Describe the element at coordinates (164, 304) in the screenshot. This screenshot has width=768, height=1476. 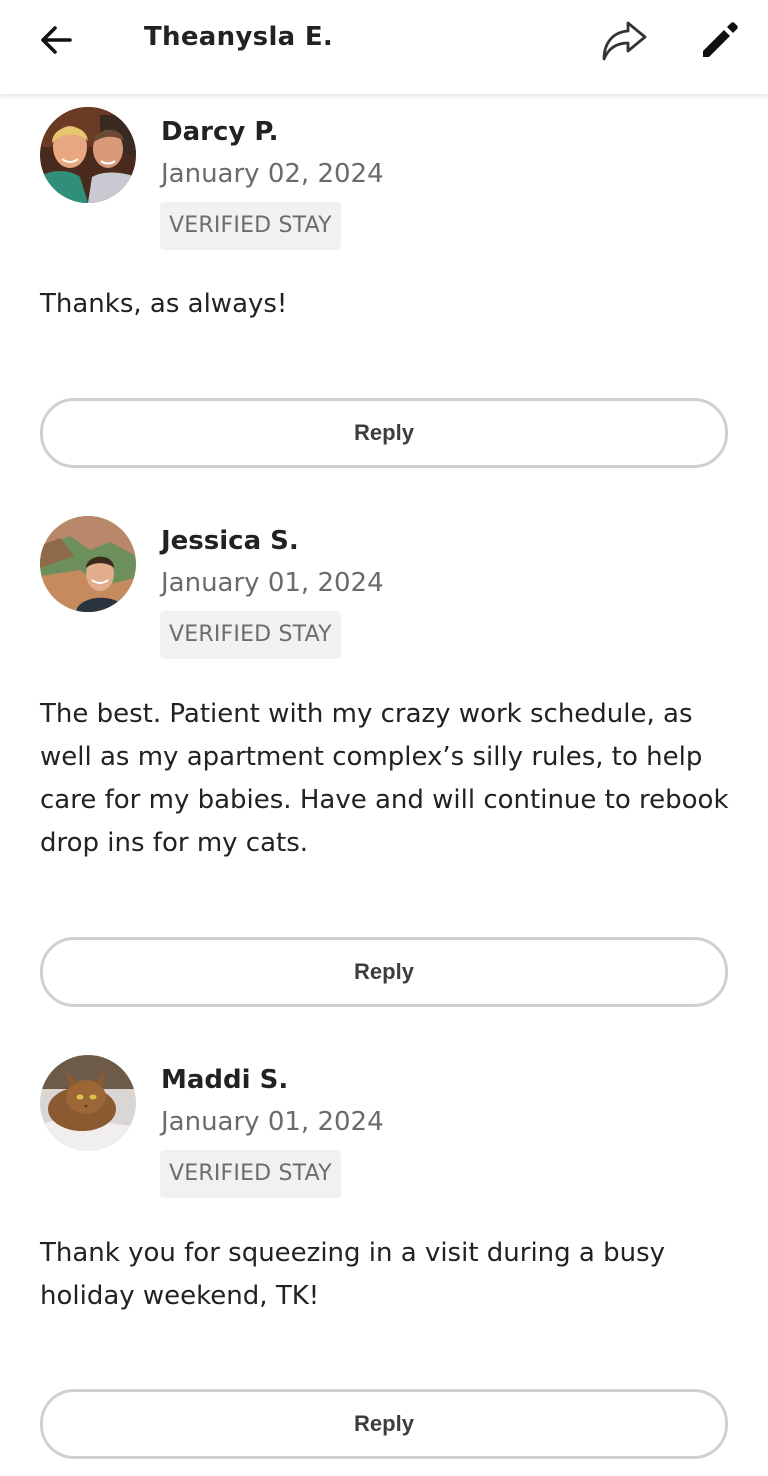
I see `review-text: Thanks, as always!` at that location.